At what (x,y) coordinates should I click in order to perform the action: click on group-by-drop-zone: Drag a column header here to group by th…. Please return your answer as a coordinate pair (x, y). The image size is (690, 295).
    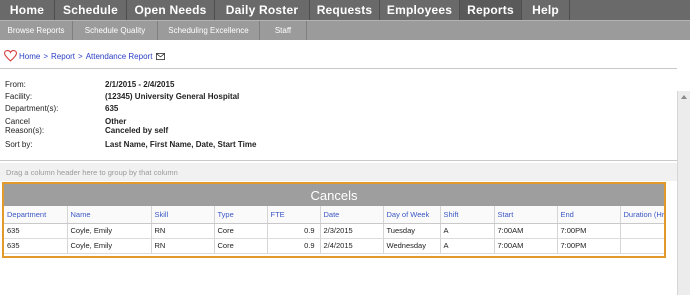
    Looking at the image, I should click on (338, 172).